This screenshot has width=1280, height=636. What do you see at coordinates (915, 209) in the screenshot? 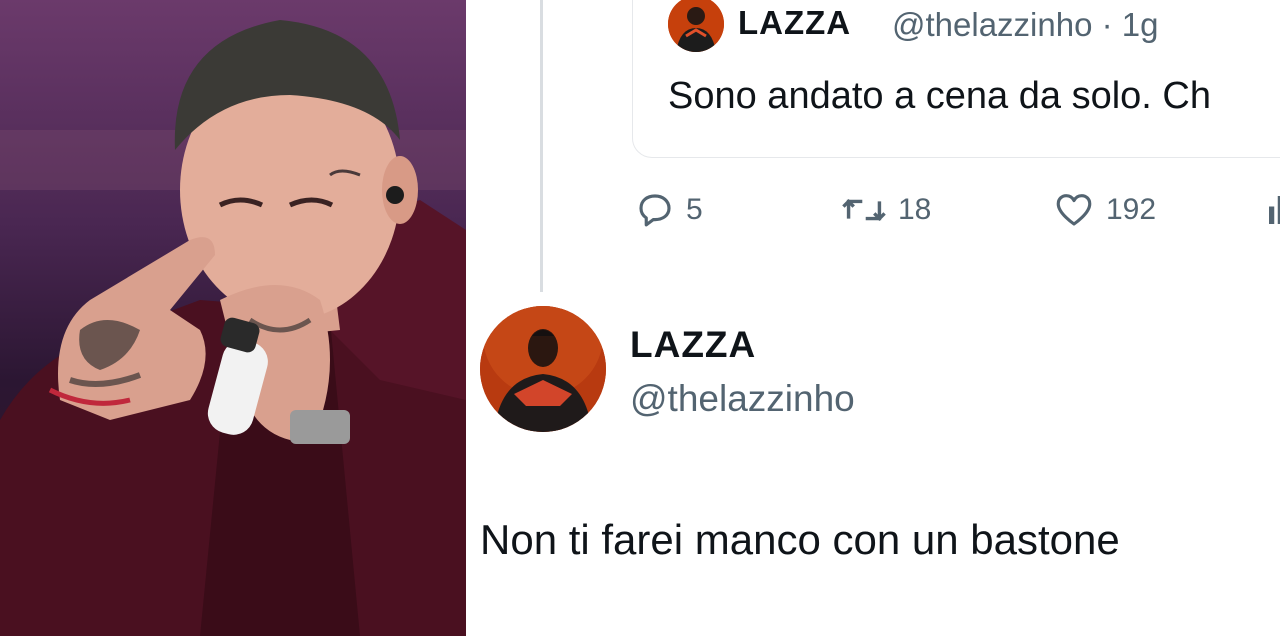
I see `retweet-count: 18` at bounding box center [915, 209].